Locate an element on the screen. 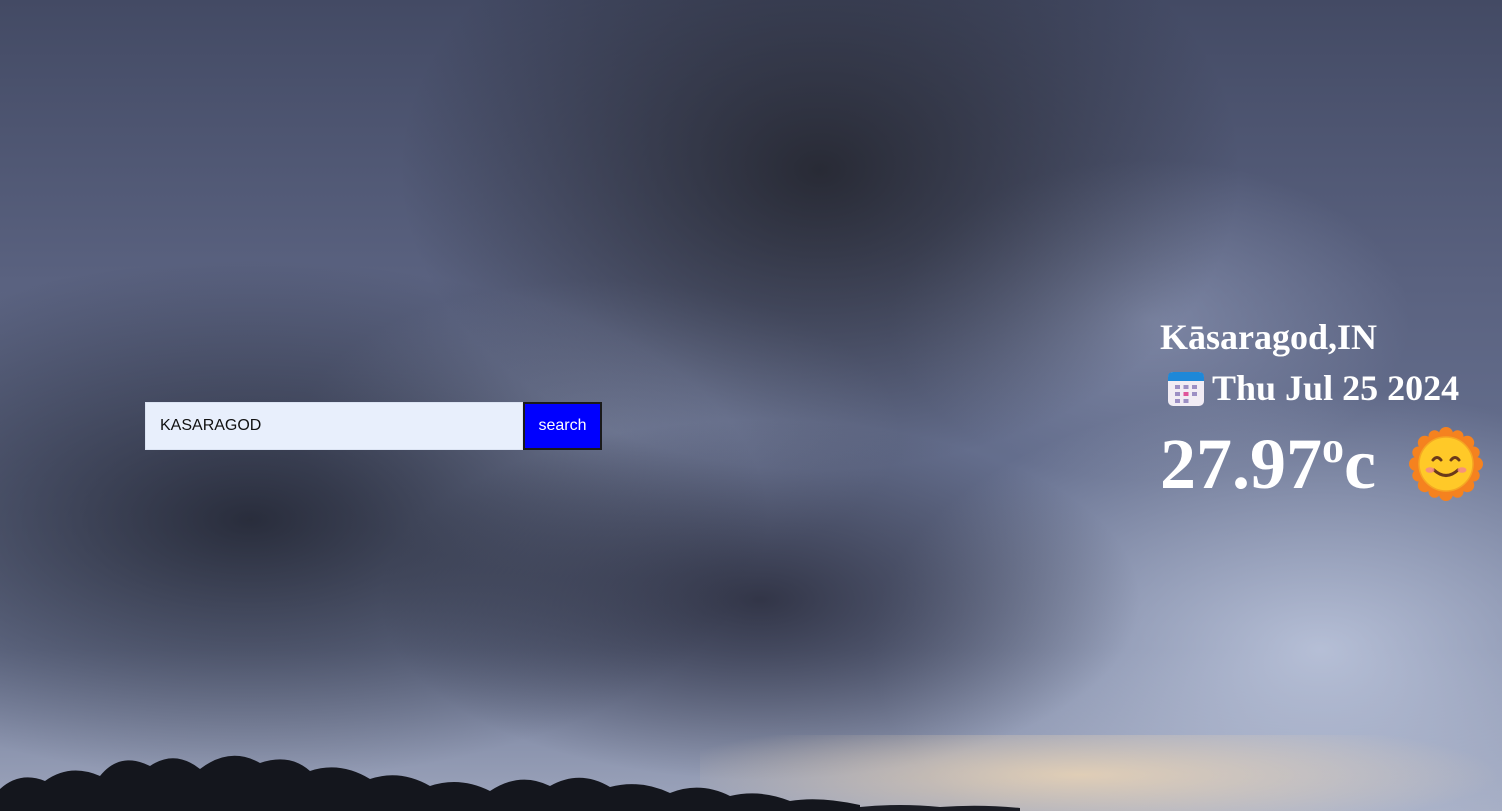 Image resolution: width=1502 pixels, height=811 pixels. tree-silhouette is located at coordinates (510, 783).